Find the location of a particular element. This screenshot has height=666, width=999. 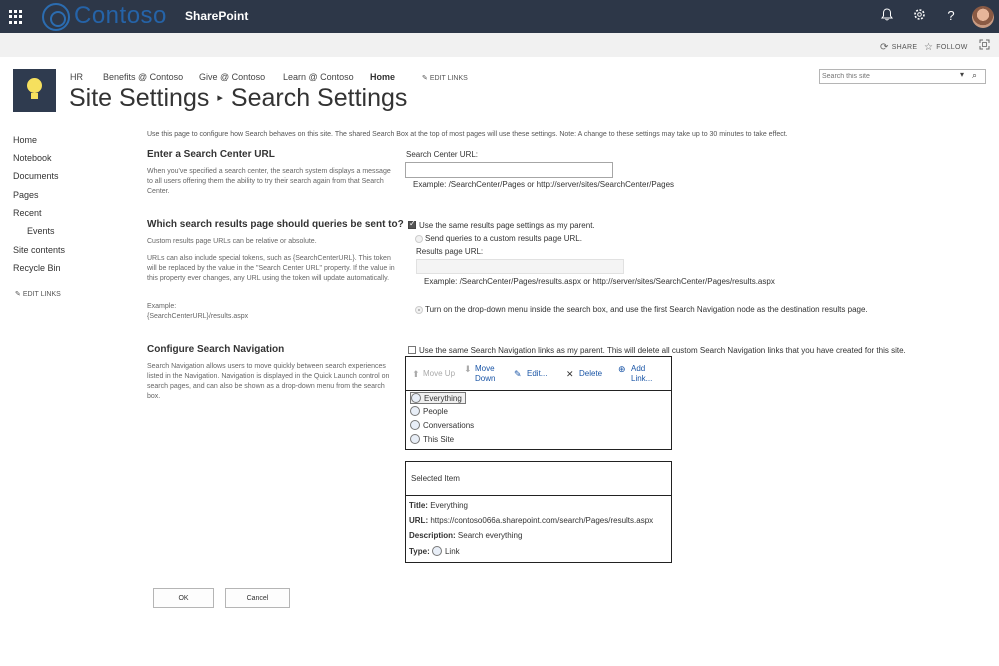

leftnav-item-pages: Pages is located at coordinates (26, 195).